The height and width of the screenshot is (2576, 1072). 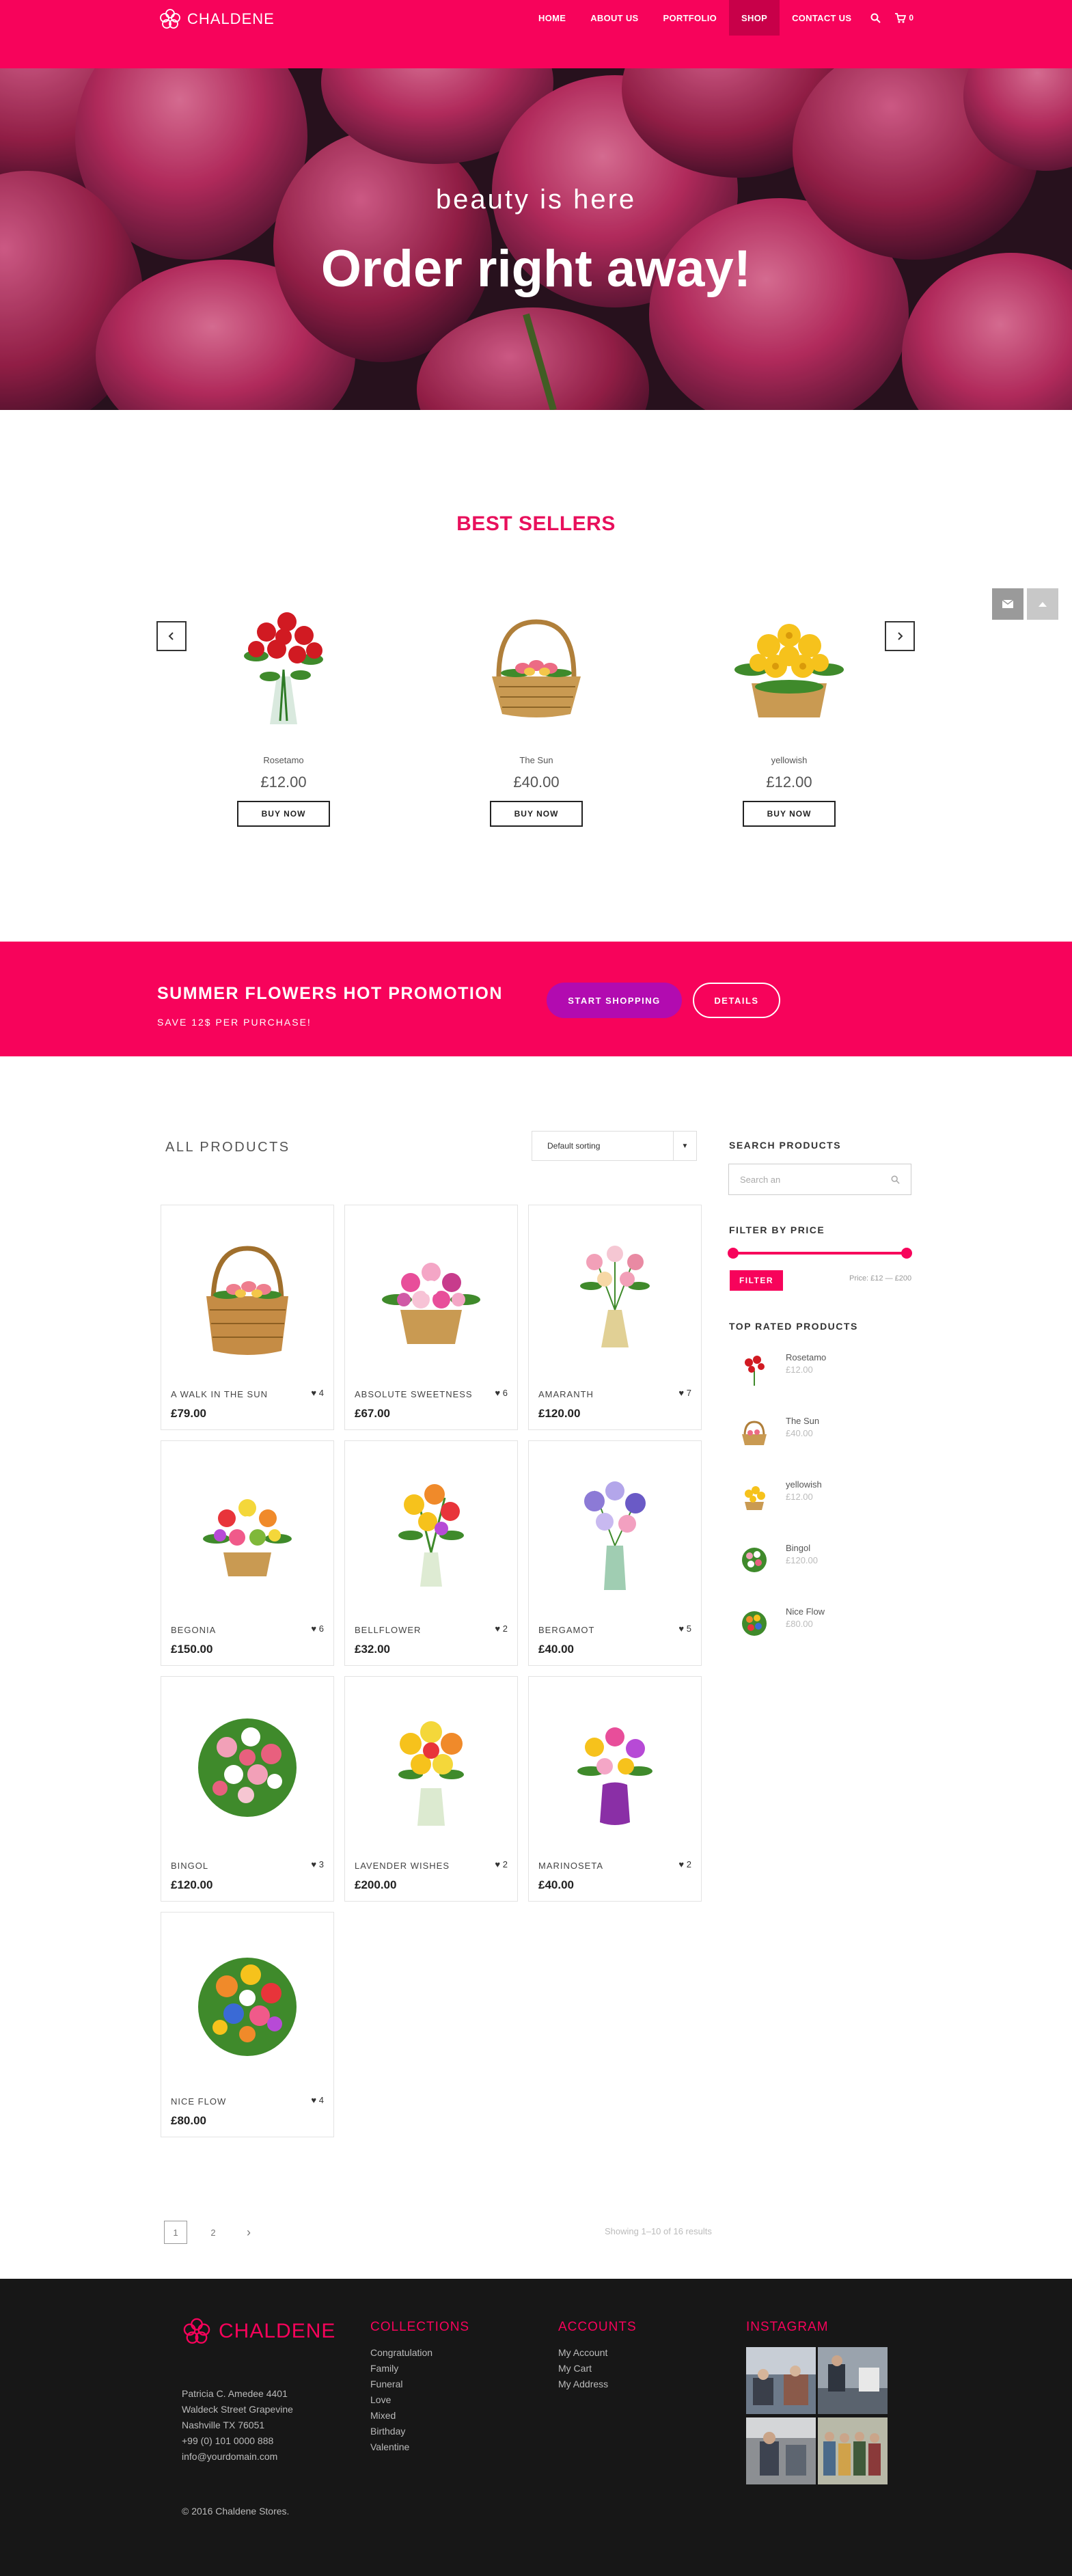 What do you see at coordinates (199, 2101) in the screenshot?
I see `product-name: NICE FLOW` at bounding box center [199, 2101].